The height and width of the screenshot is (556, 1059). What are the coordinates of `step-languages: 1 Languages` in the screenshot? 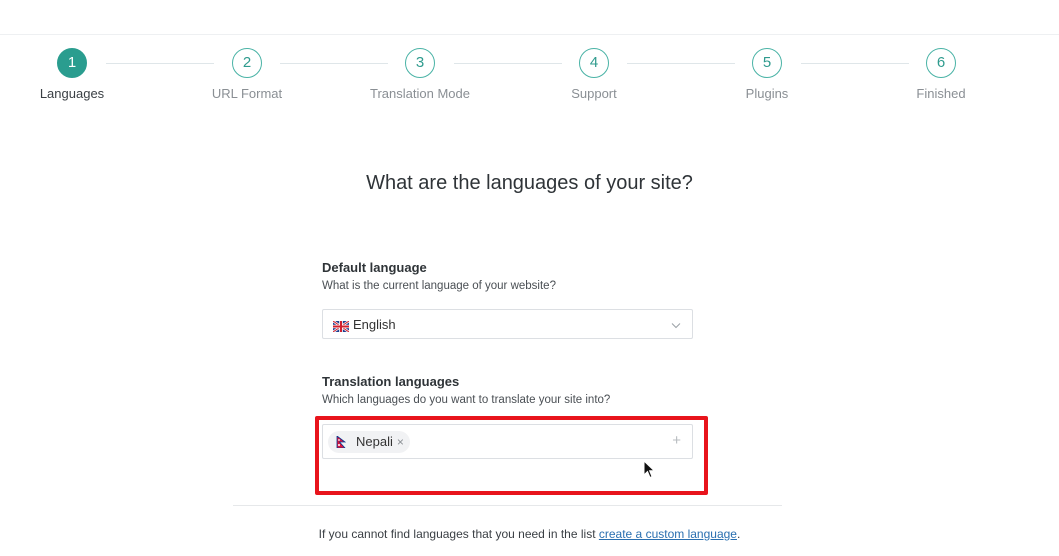 It's located at (72, 74).